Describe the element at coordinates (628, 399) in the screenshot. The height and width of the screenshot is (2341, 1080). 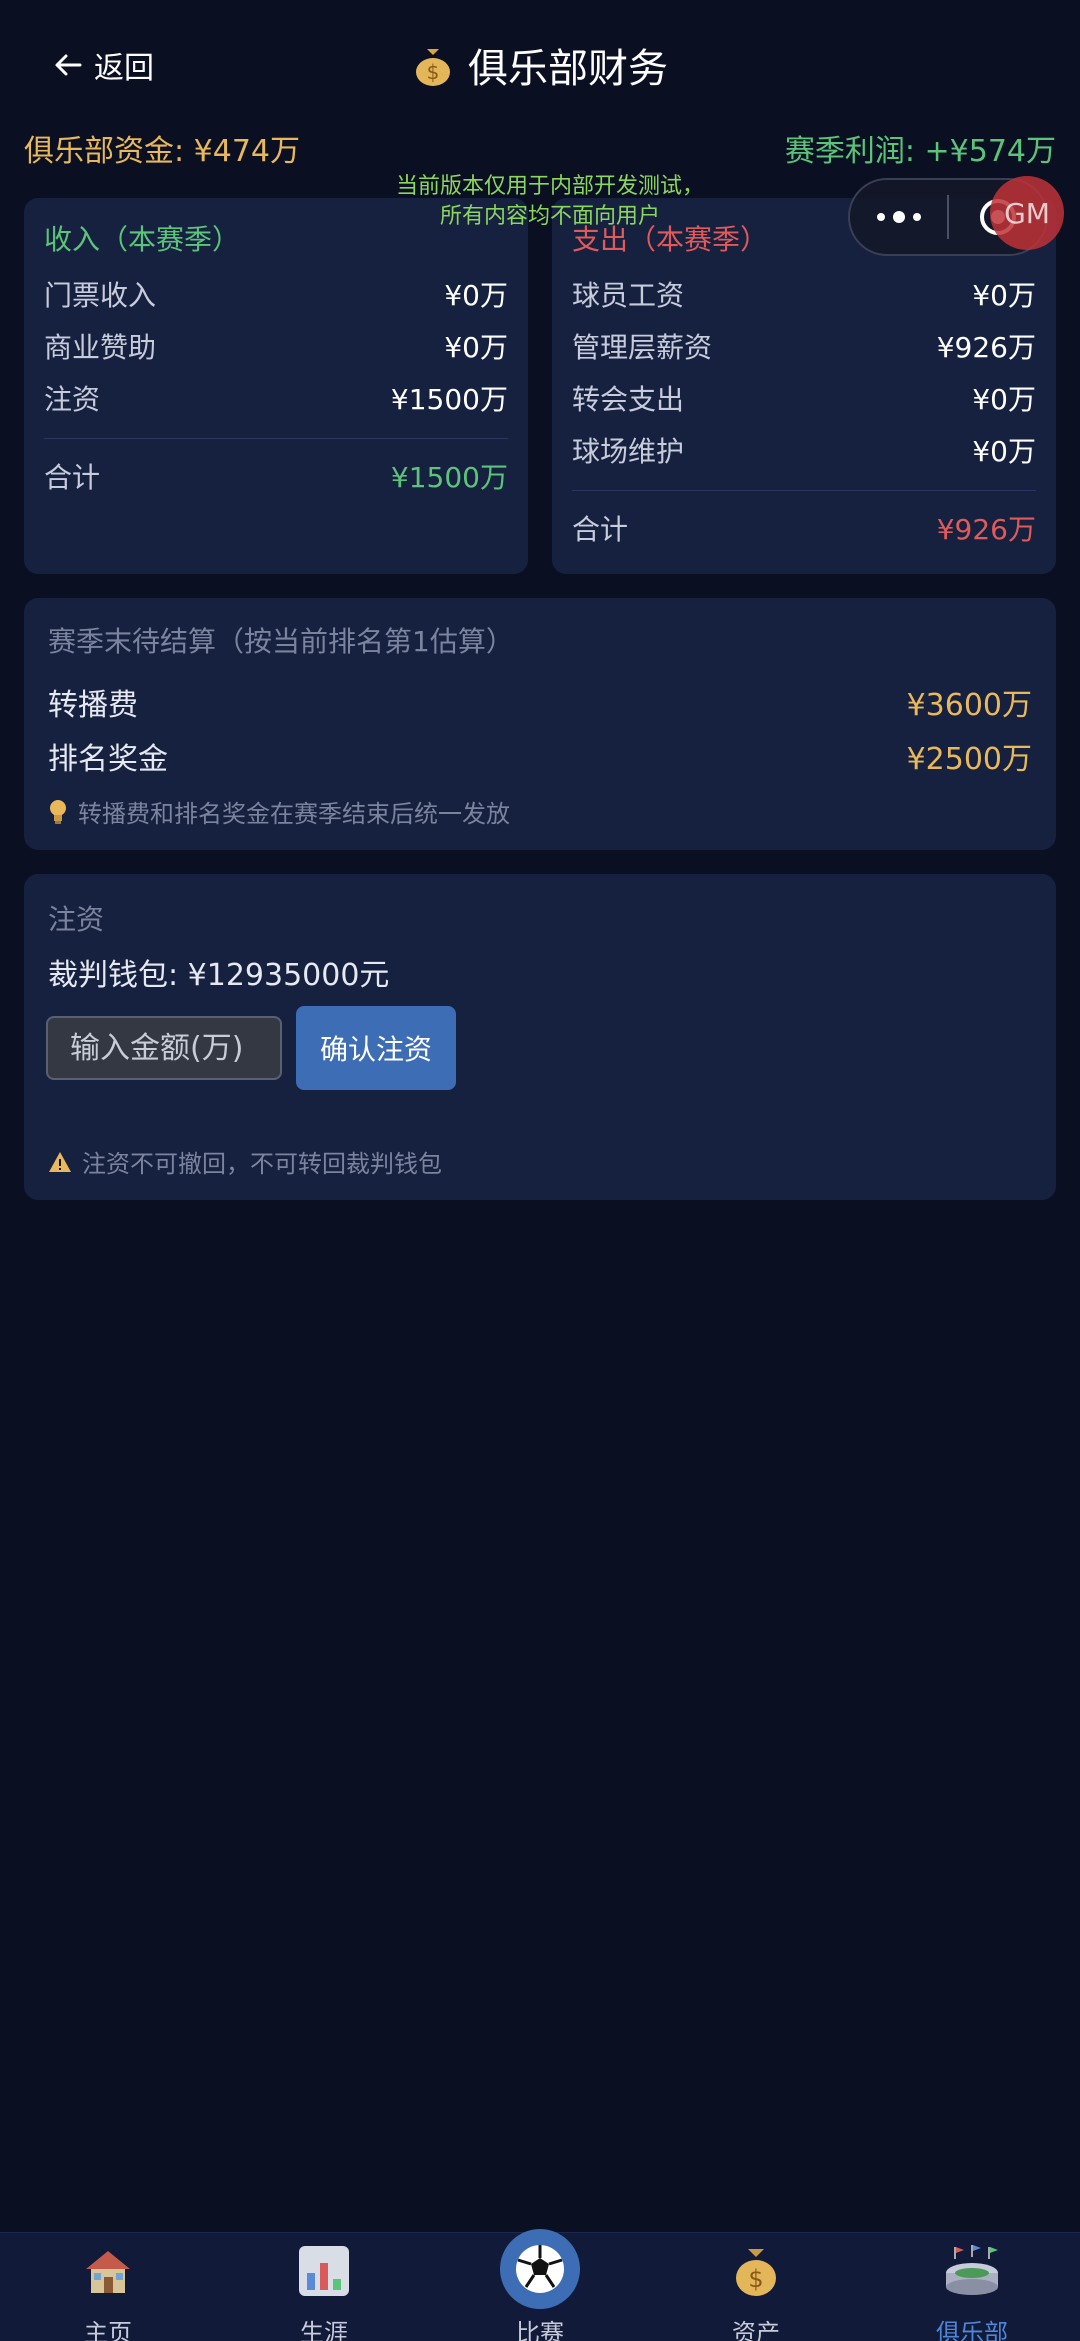
I see `row-label: 转会支出` at that location.